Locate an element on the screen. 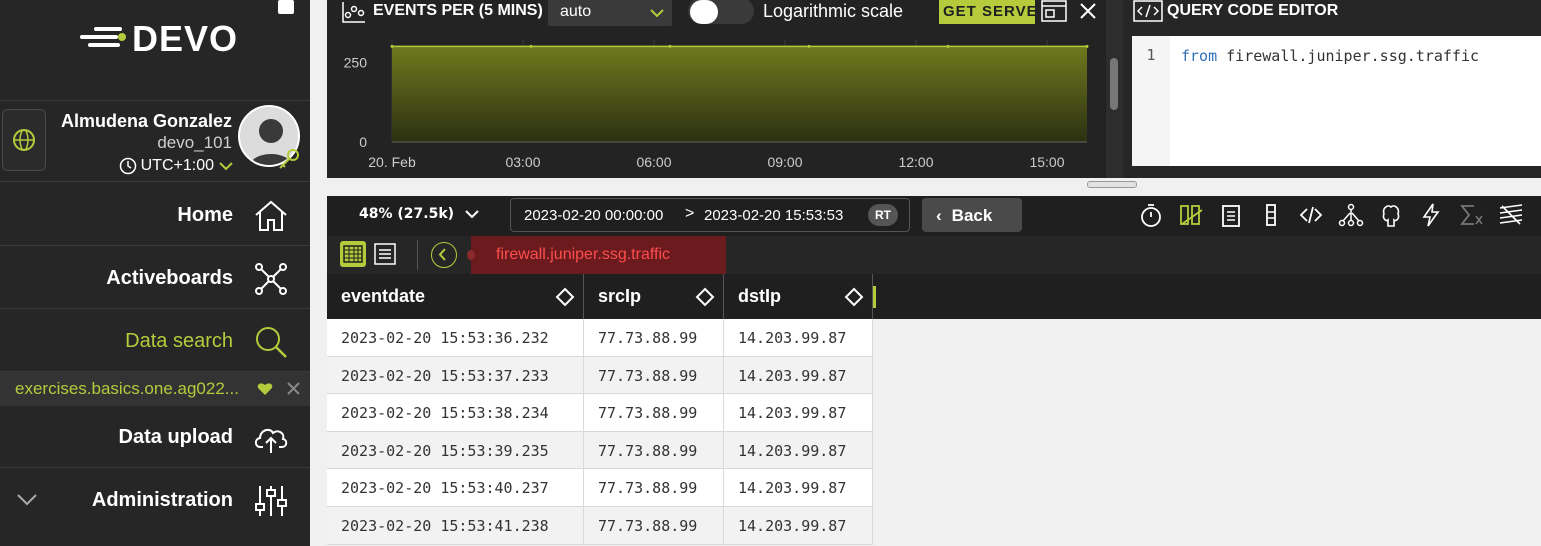 This screenshot has height=546, width=1541. timezone-label: UTC+1:00 is located at coordinates (177, 165).